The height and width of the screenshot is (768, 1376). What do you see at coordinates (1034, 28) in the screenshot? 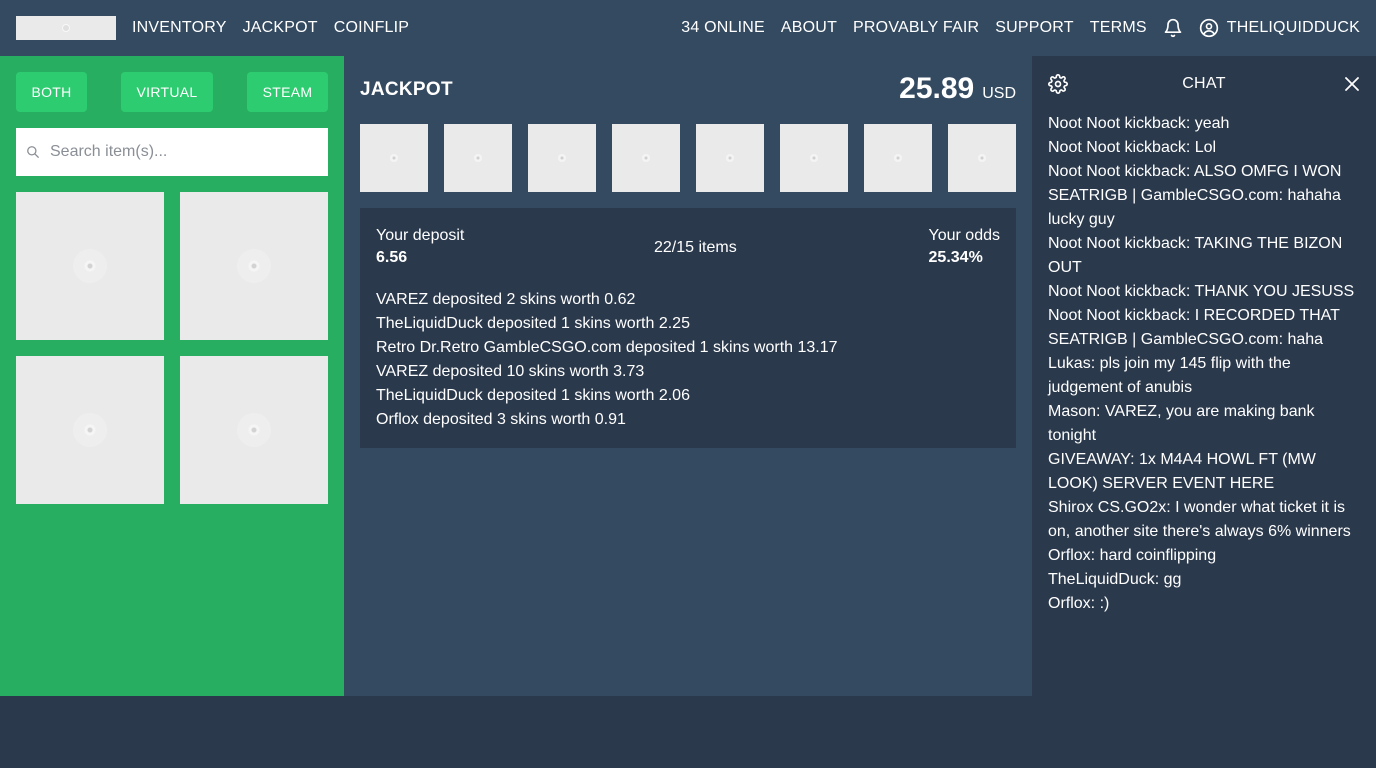
I see `nav-support-link: SUPPORT` at bounding box center [1034, 28].